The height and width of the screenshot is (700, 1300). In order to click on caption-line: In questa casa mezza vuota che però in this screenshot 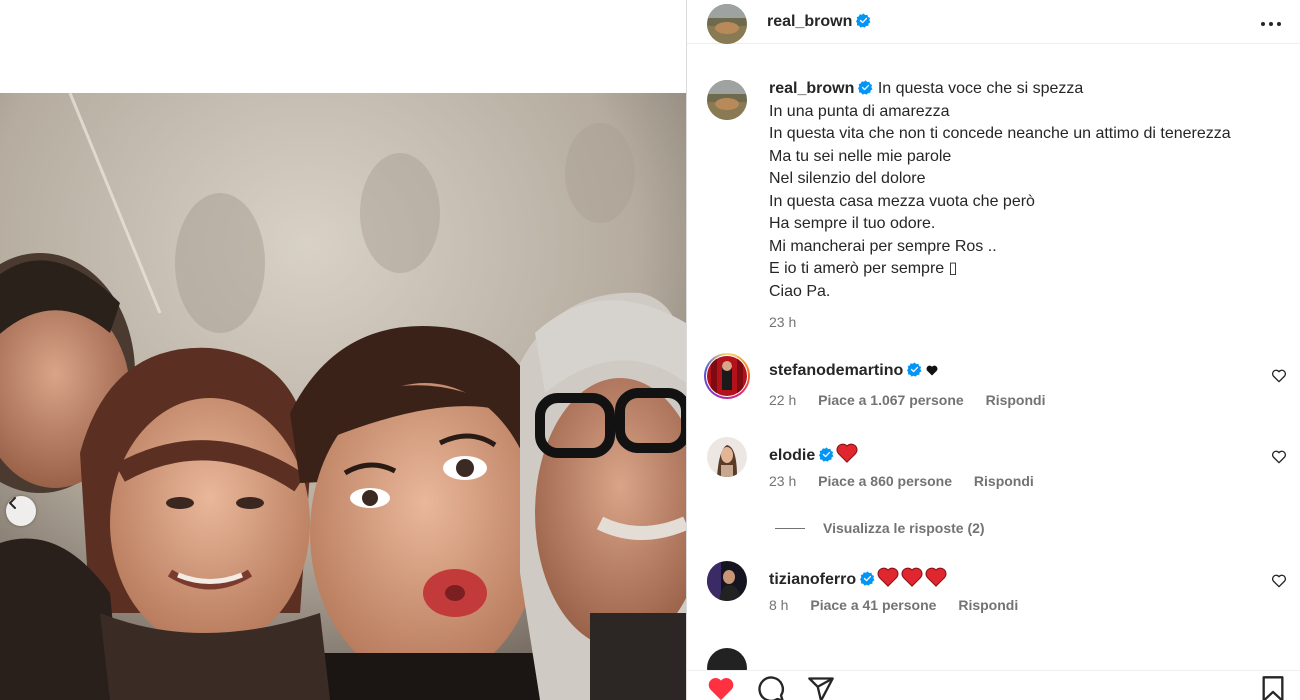, I will do `click(902, 201)`.